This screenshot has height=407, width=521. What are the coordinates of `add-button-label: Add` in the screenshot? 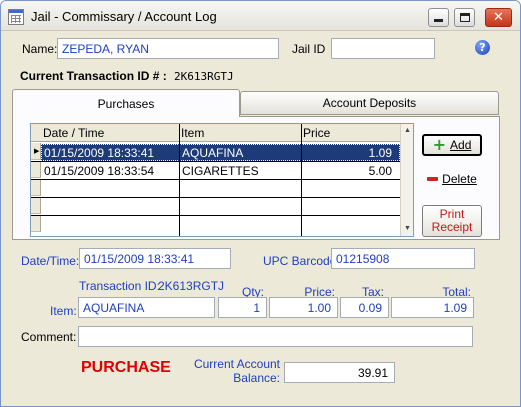 It's located at (461, 145).